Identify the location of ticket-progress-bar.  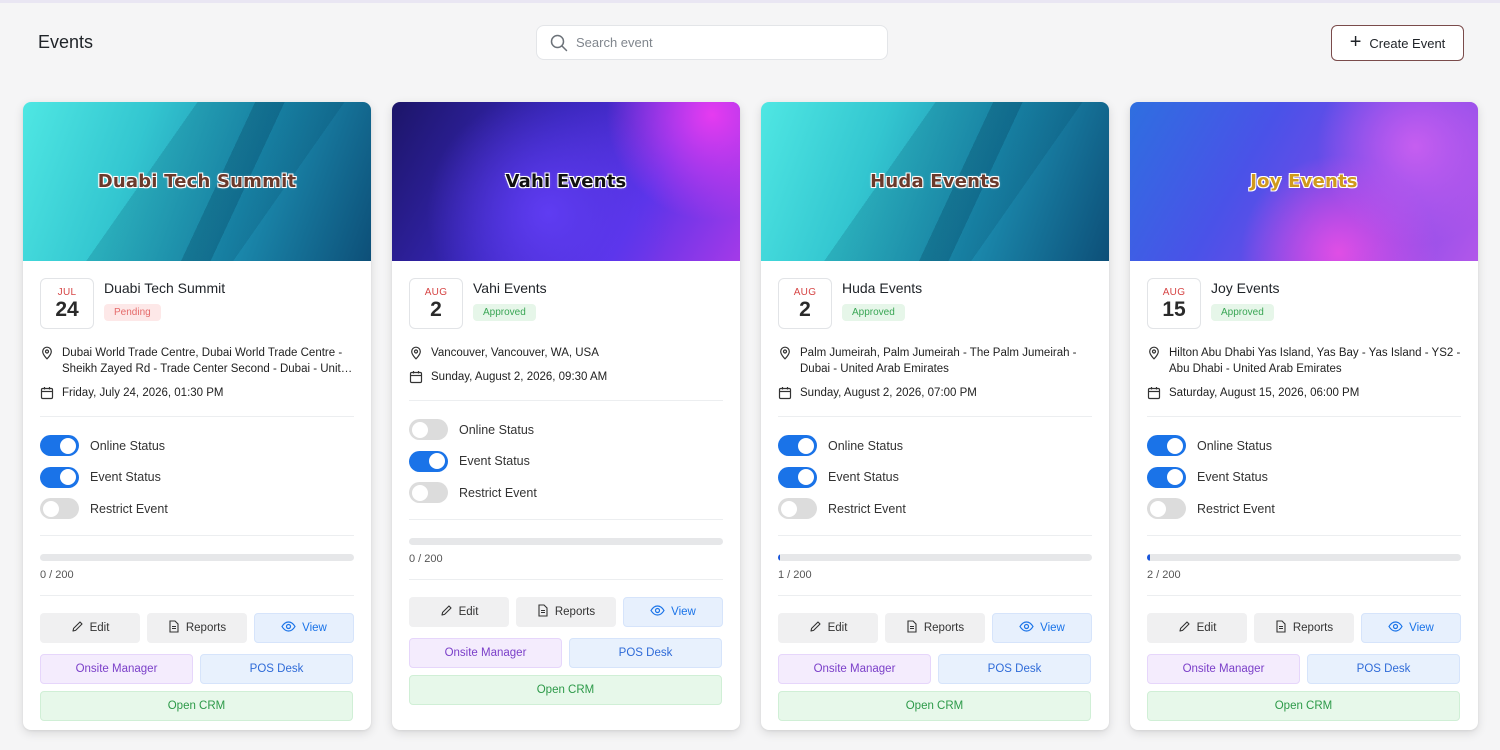
(566, 541).